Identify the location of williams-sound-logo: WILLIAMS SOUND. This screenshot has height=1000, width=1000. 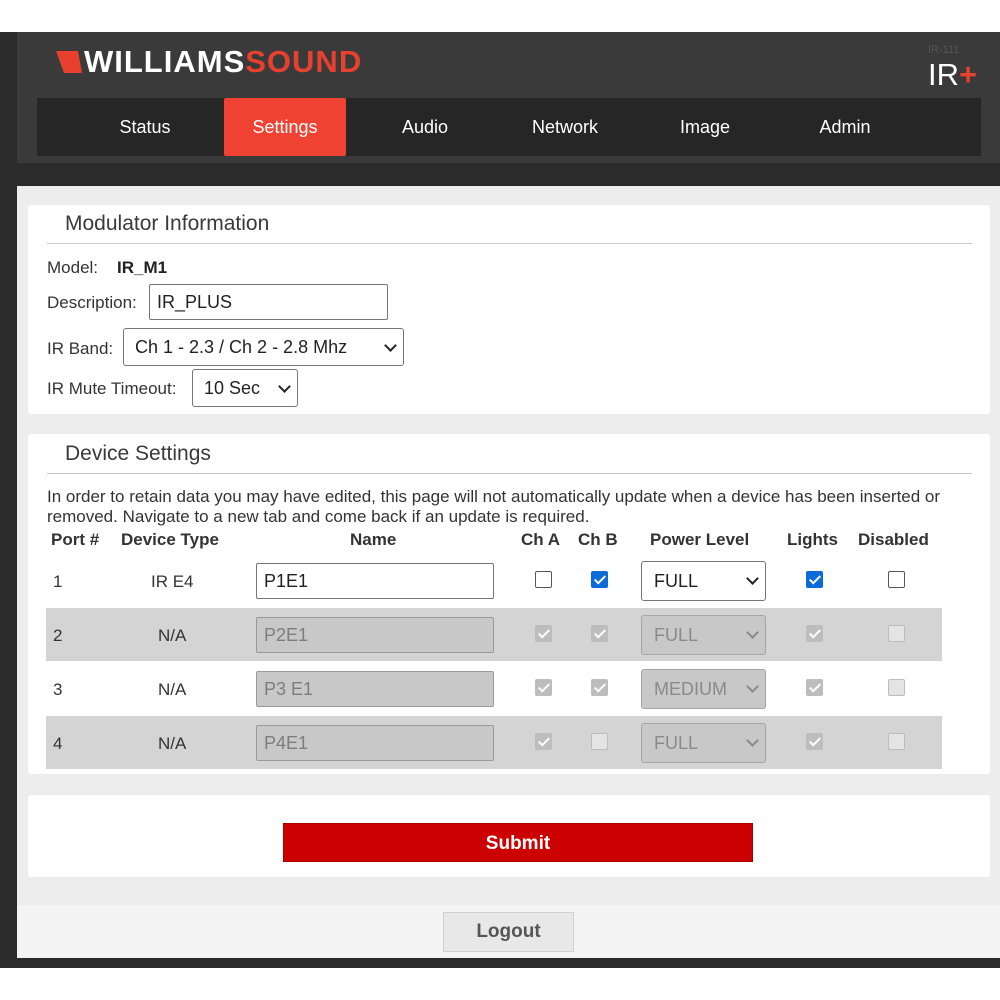
(209, 62).